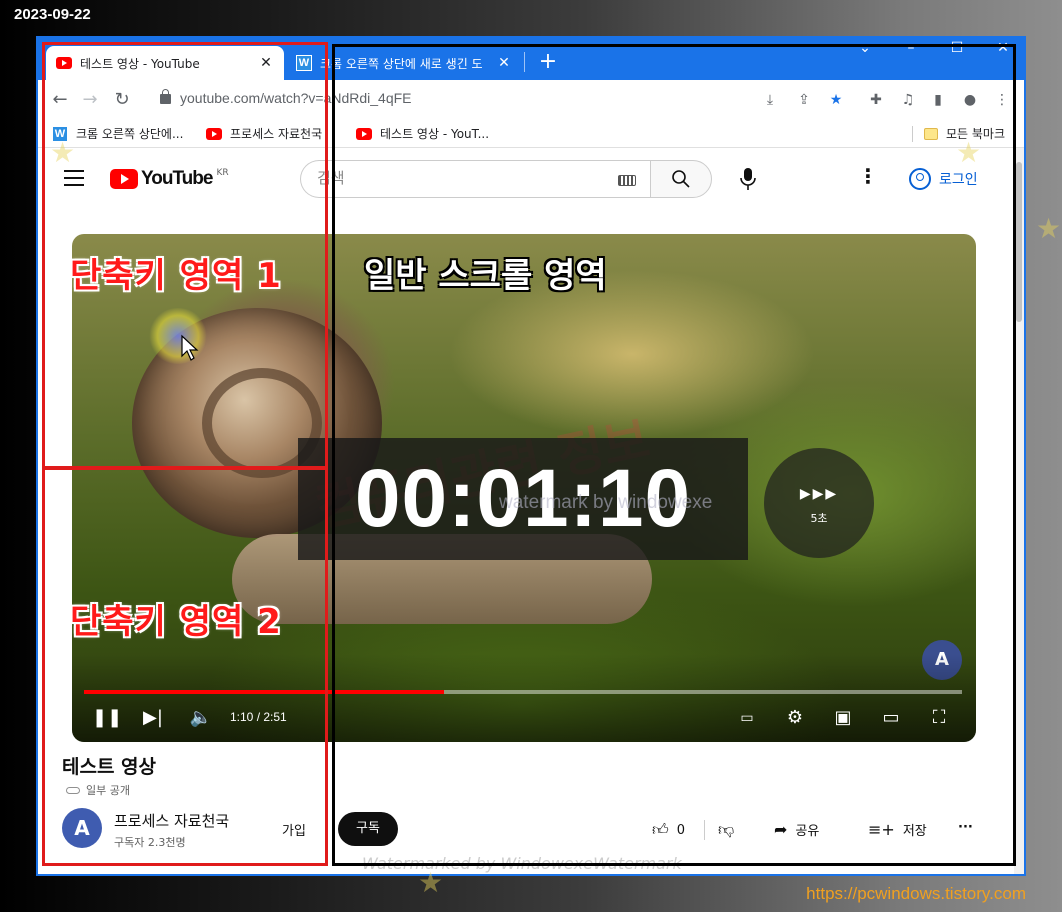 The image size is (1062, 912). I want to click on scroll-zone-label: 일반 스크롤 영역, so click(485, 276).